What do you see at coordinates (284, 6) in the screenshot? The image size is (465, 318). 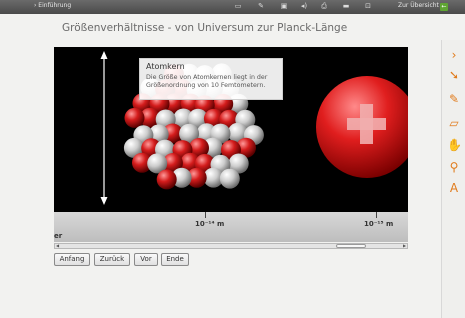 I see `screen-icon: ▣` at bounding box center [284, 6].